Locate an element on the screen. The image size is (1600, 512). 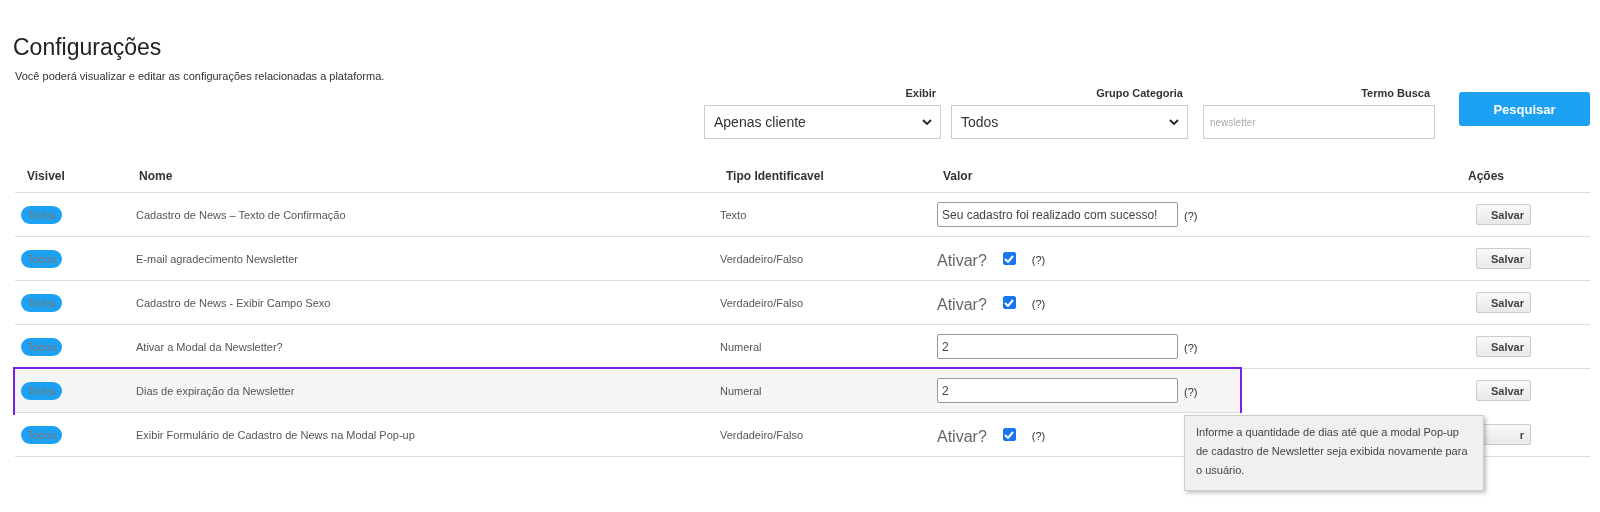
table-cell-text: E-mail agradecimento Newsletter is located at coordinates (216, 258).